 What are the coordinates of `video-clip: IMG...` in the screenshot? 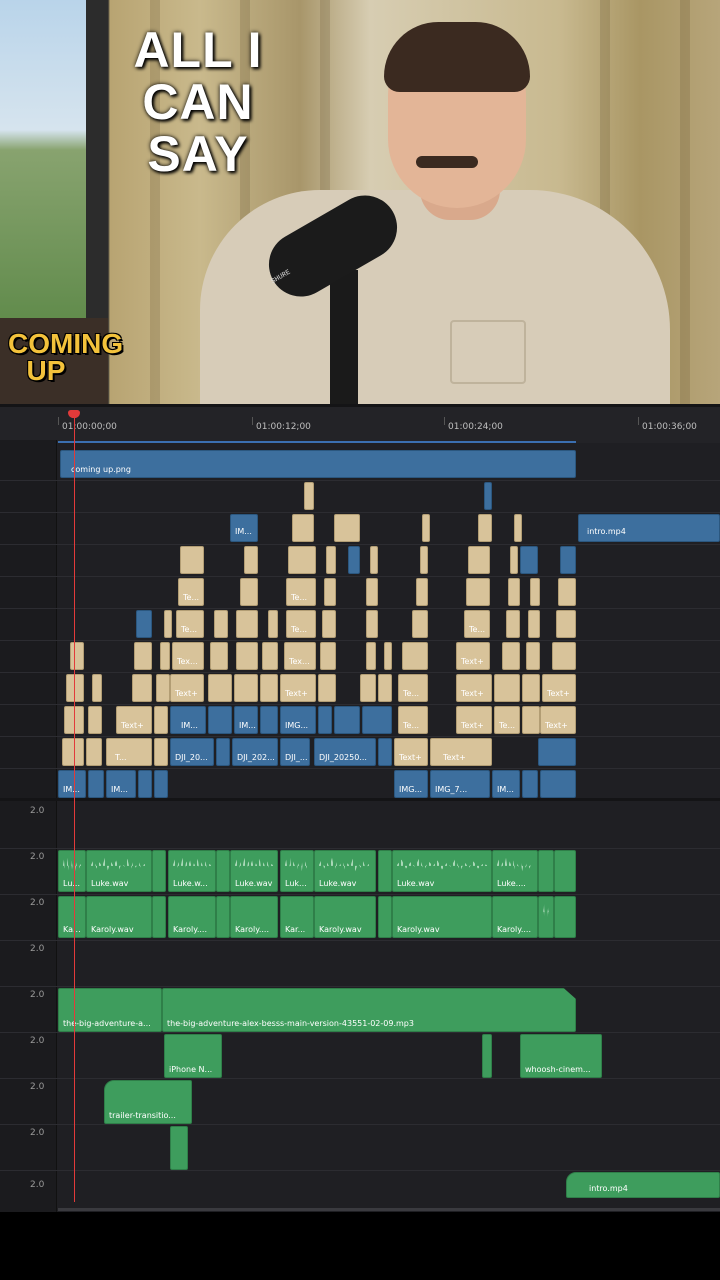 It's located at (411, 784).